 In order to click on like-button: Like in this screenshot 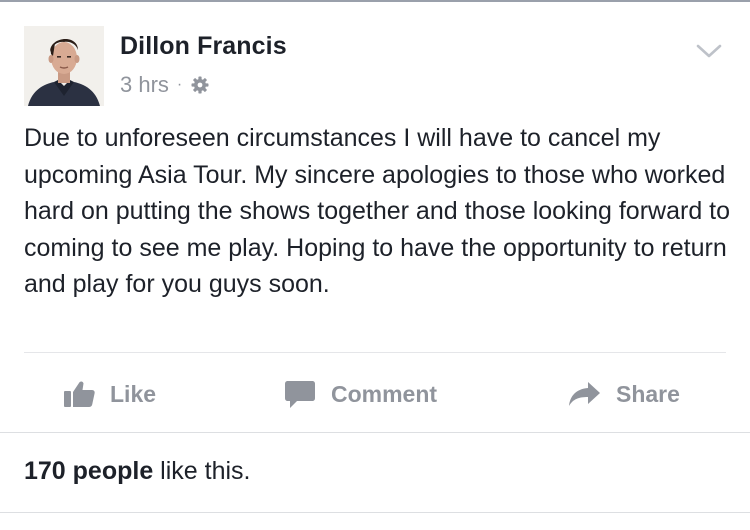, I will do `click(109, 394)`.